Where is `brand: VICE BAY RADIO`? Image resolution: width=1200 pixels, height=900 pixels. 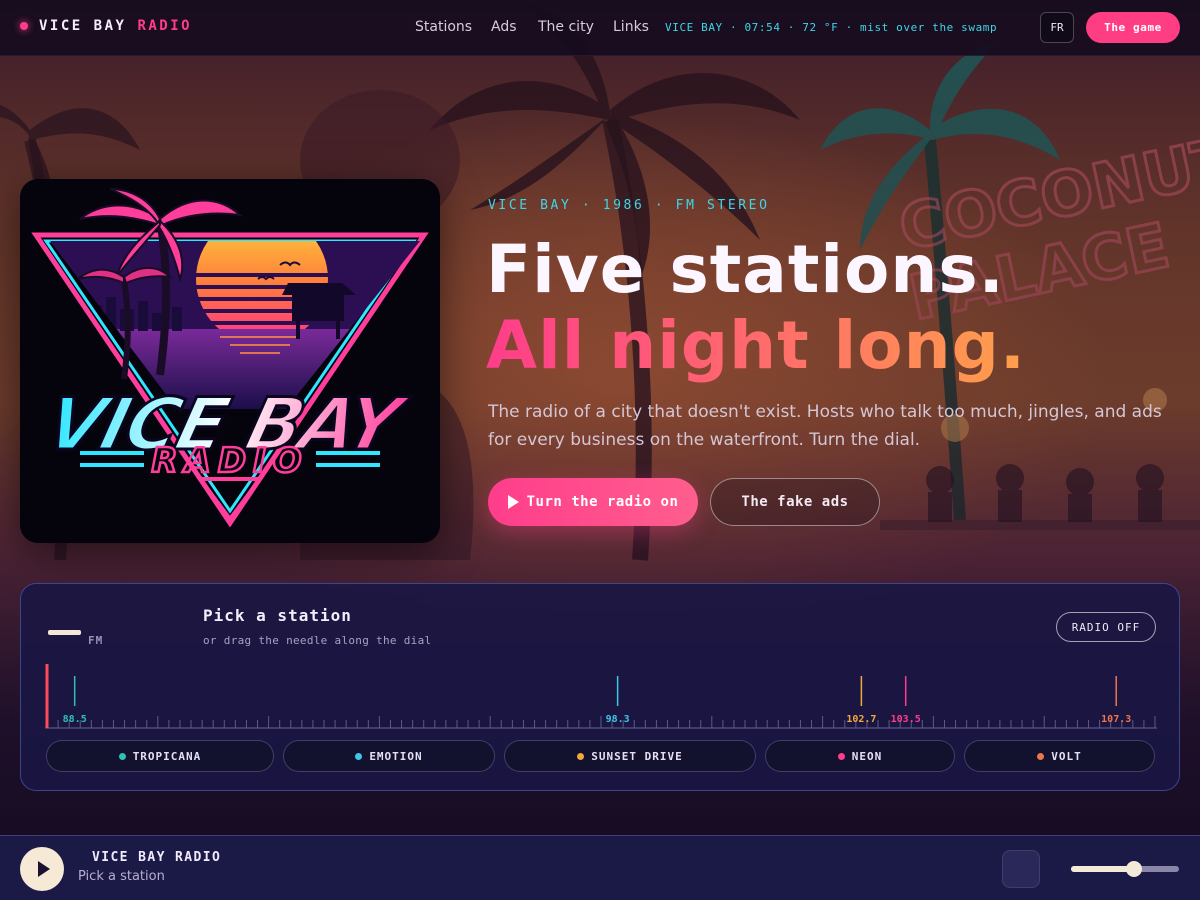
brand: VICE BAY RADIO is located at coordinates (106, 26).